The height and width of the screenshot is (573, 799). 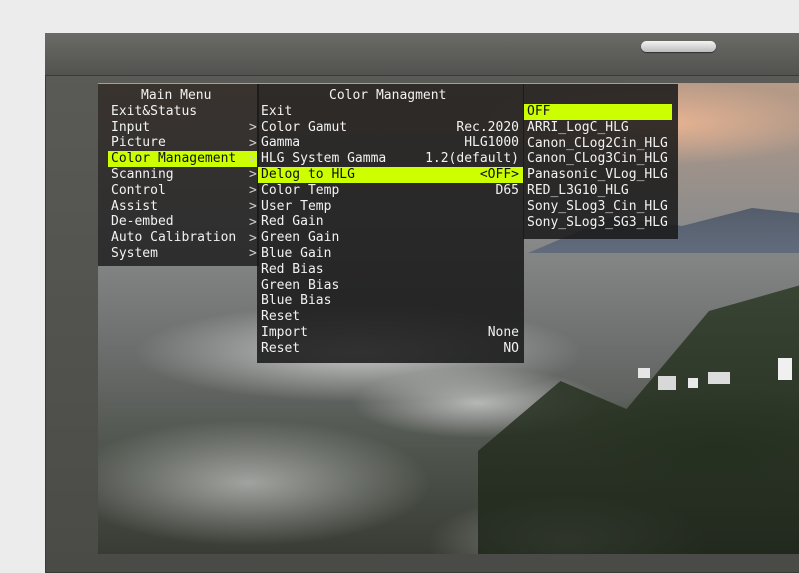 What do you see at coordinates (472, 159) in the screenshot?
I see `cm-item-value: 1.2(default)` at bounding box center [472, 159].